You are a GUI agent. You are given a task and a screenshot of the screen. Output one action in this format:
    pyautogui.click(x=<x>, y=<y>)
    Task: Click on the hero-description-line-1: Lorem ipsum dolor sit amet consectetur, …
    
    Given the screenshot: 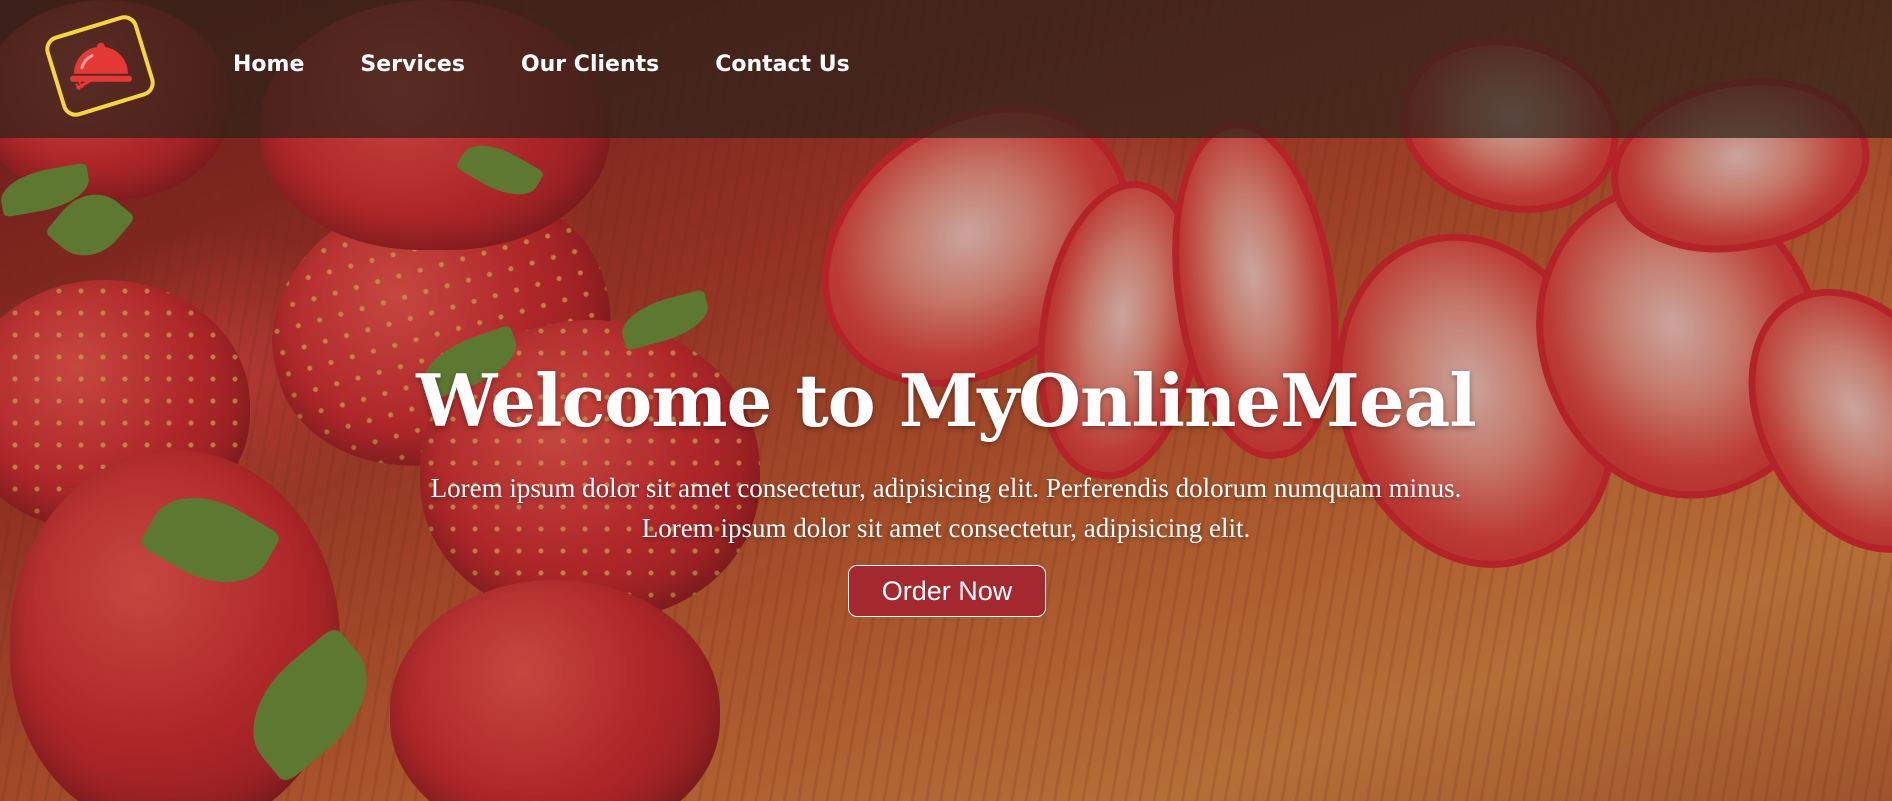 What is the action you would take?
    pyautogui.click(x=946, y=488)
    